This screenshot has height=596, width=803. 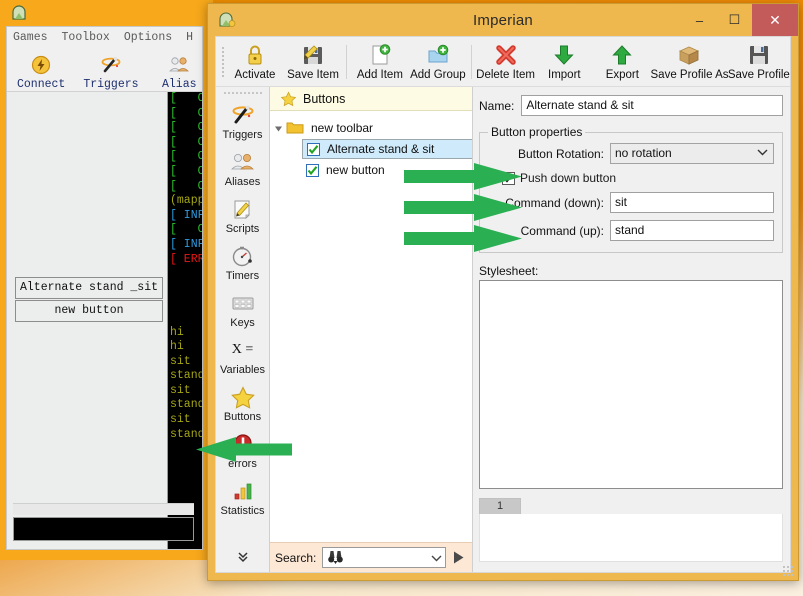 I want to click on menu-help: H, so click(x=189, y=37).